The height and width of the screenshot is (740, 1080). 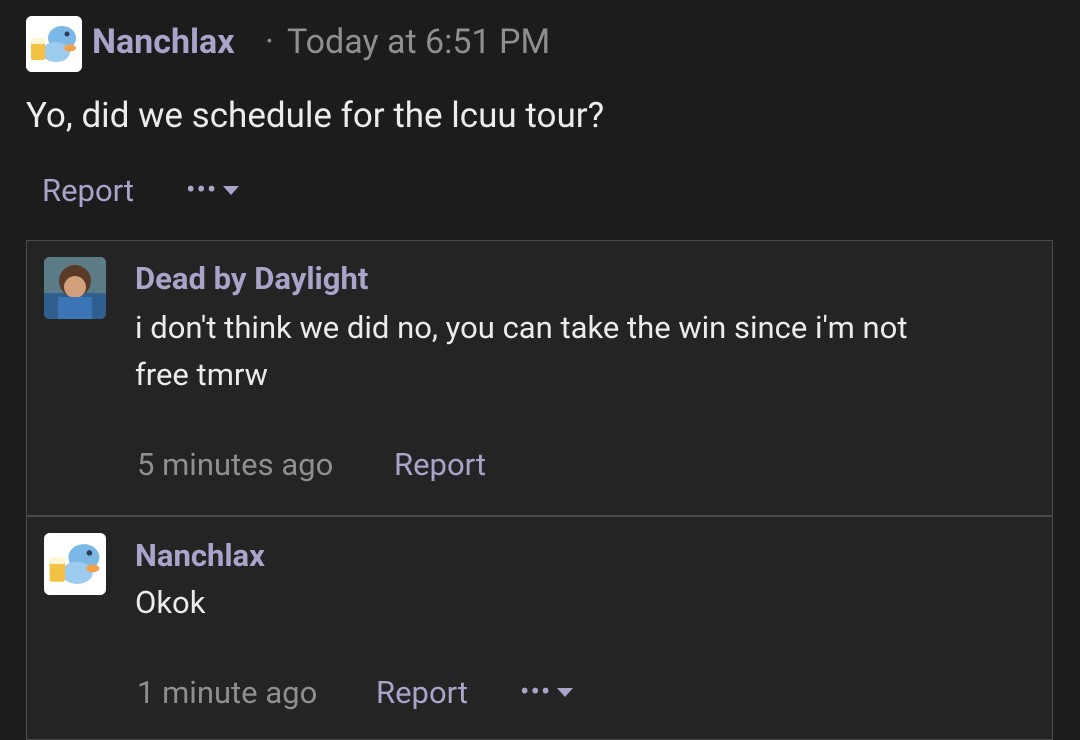 What do you see at coordinates (163, 42) in the screenshot?
I see `author-name: Nanchlax` at bounding box center [163, 42].